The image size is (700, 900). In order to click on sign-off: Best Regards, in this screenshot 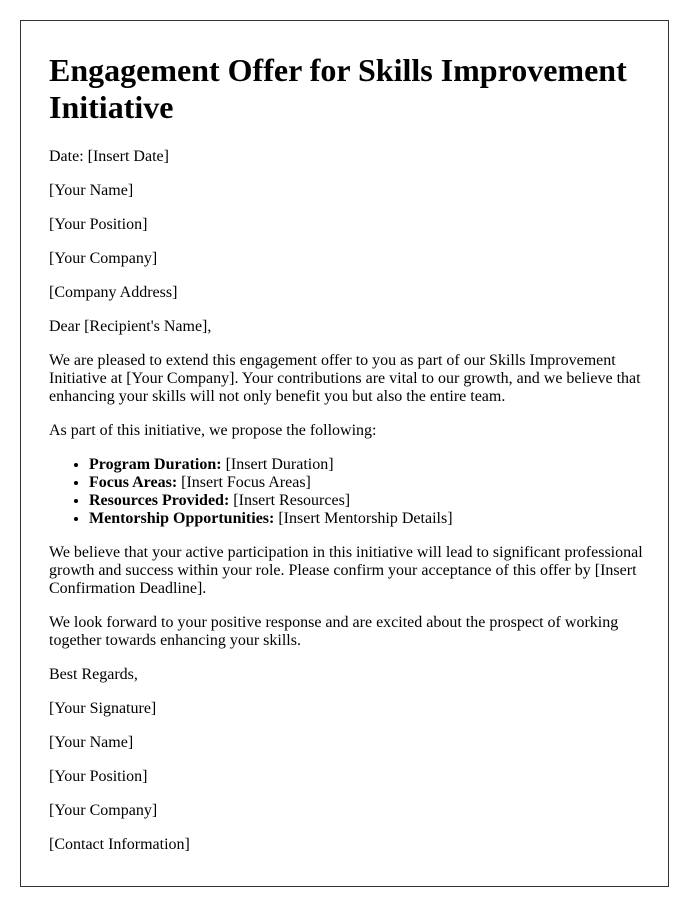, I will do `click(93, 674)`.